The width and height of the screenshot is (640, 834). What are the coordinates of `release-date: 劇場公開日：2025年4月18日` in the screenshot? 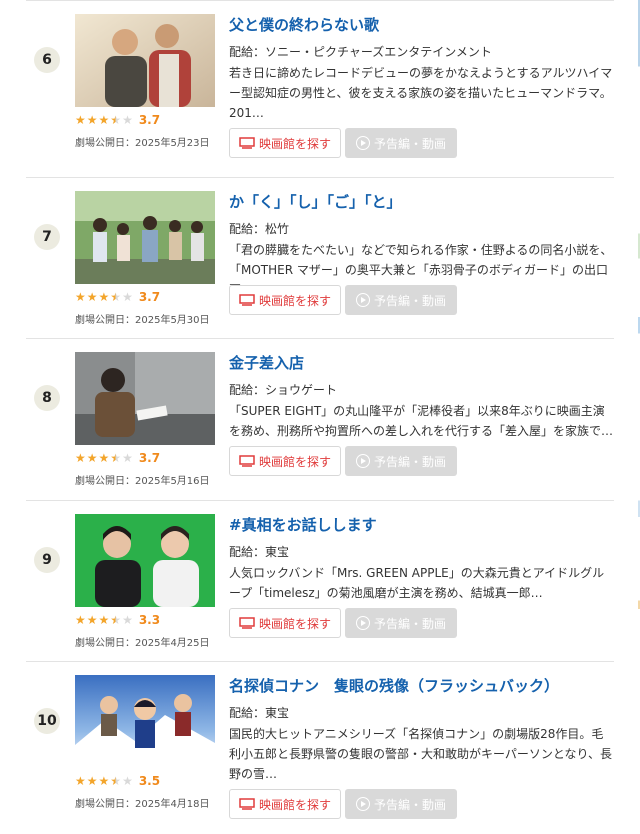 It's located at (142, 804).